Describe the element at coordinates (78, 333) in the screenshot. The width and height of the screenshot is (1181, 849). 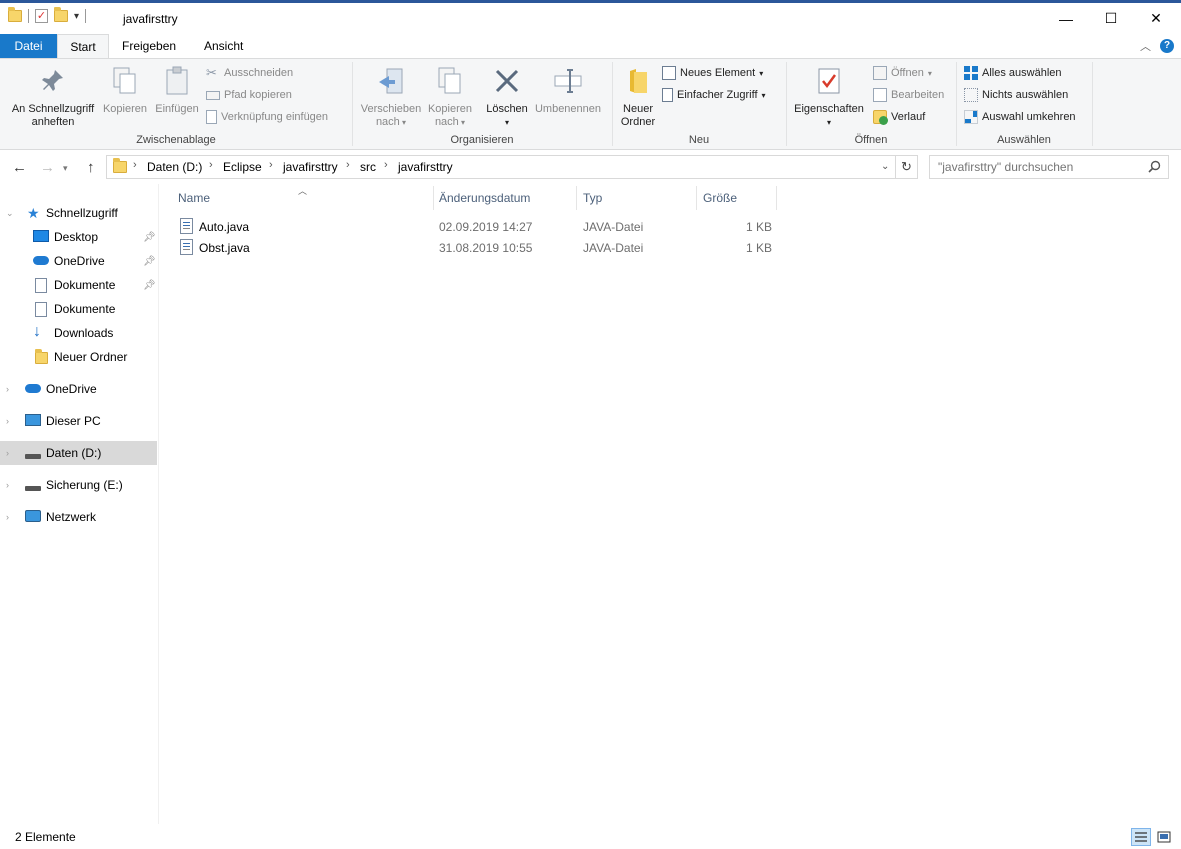
I see `nav-item-downloads: ↓ Downloads` at that location.